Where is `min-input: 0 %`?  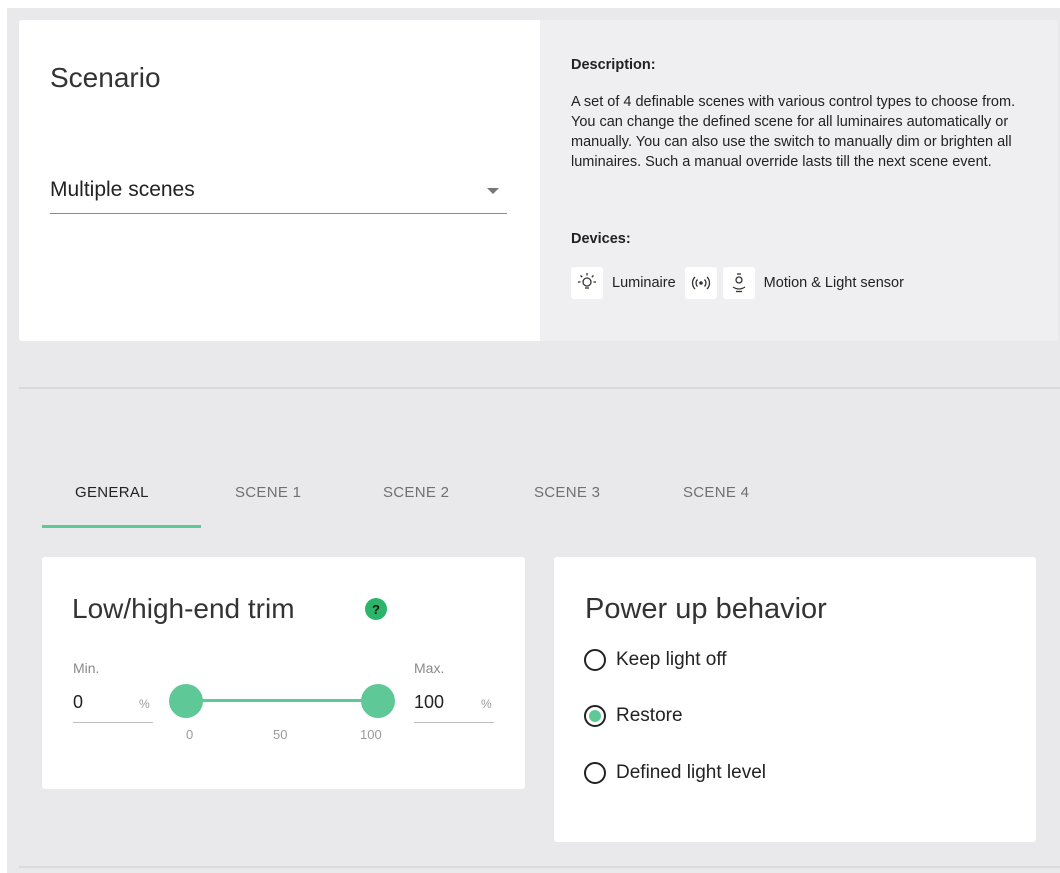 min-input: 0 % is located at coordinates (113, 706).